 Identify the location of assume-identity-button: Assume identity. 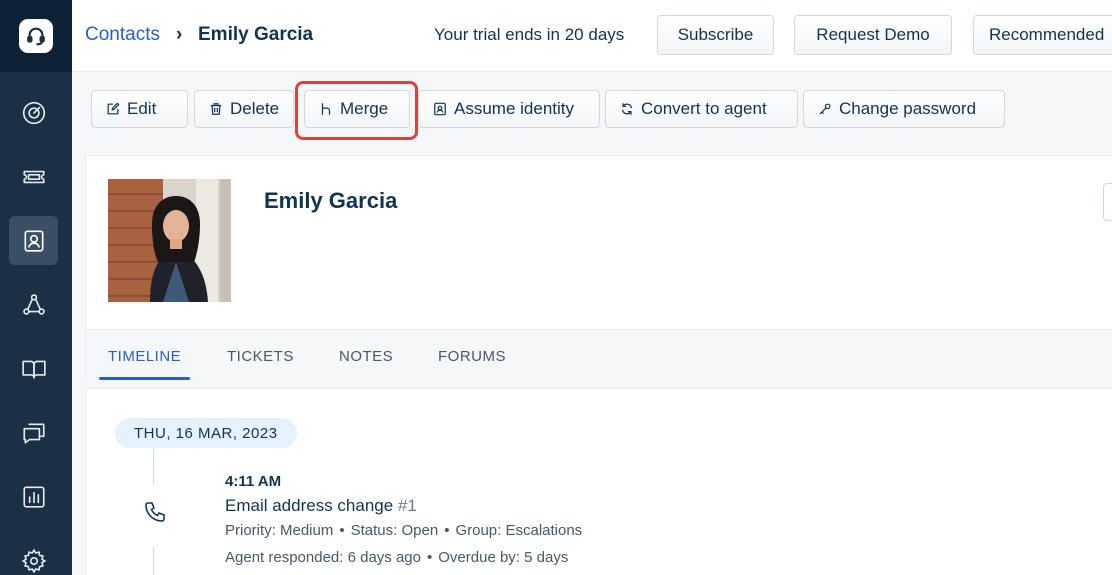
(509, 109).